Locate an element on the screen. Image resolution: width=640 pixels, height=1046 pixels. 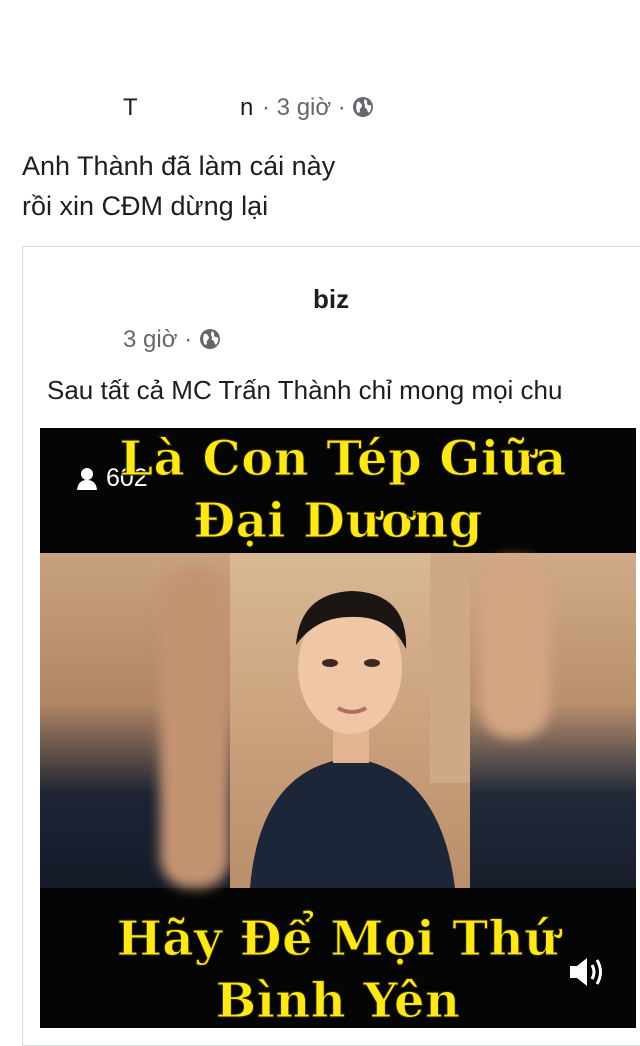
shared-page-name: biz is located at coordinates (331, 299).